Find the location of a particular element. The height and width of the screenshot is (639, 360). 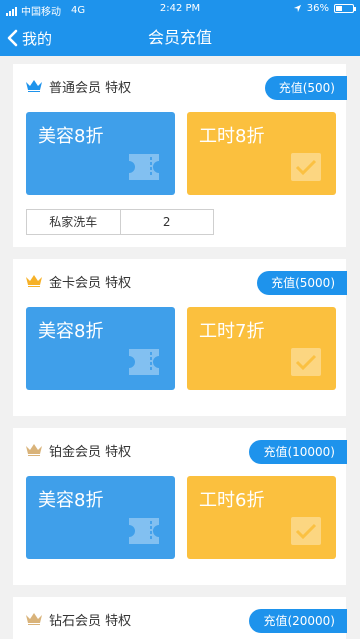

card-header: 金卡会员 特权 充值(5000) is located at coordinates (180, 280).